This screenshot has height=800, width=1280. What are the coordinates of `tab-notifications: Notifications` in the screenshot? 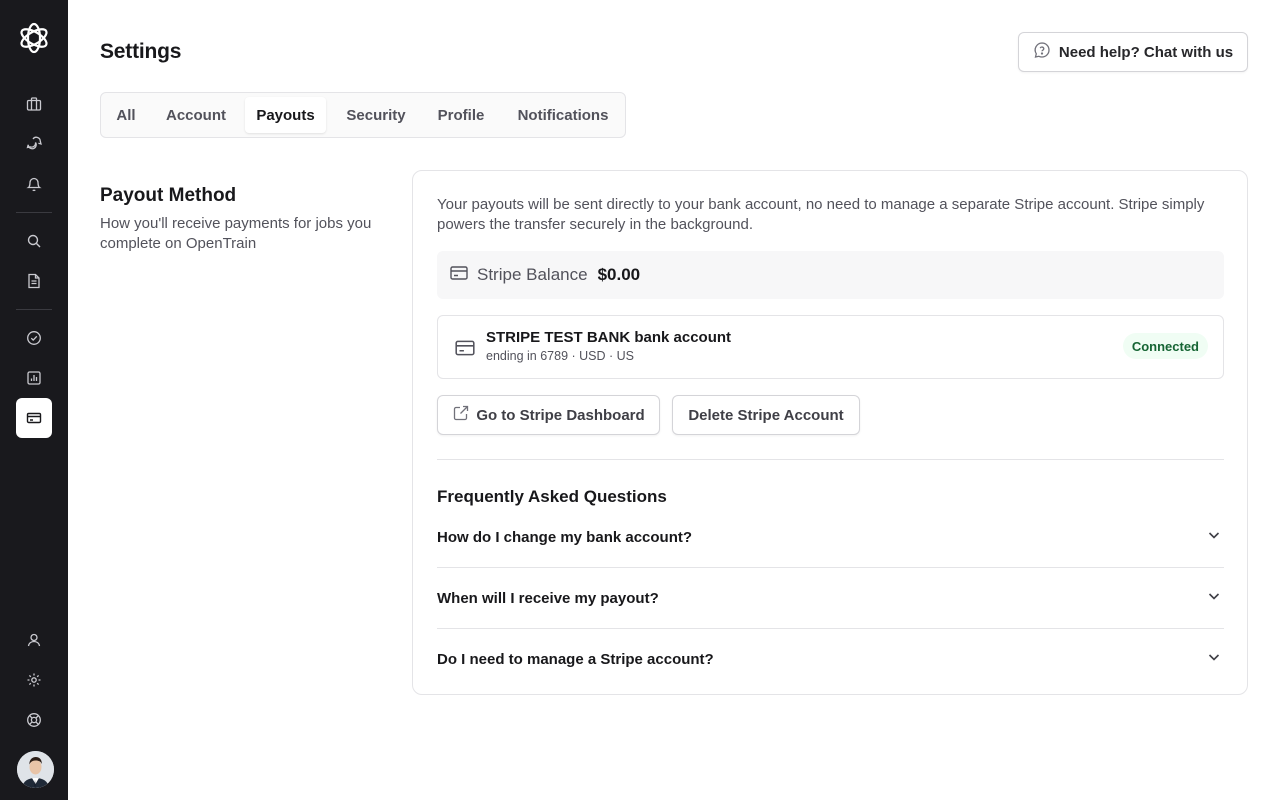 It's located at (563, 115).